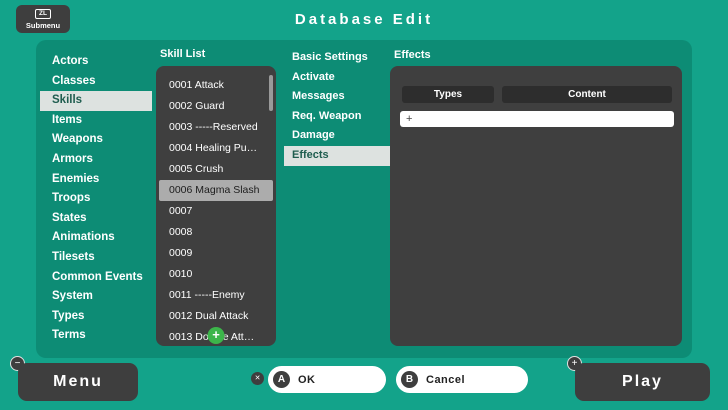 Image resolution: width=728 pixels, height=410 pixels. Describe the element at coordinates (96, 278) in the screenshot. I see `sidebar-item-common-events: Common Events` at that location.